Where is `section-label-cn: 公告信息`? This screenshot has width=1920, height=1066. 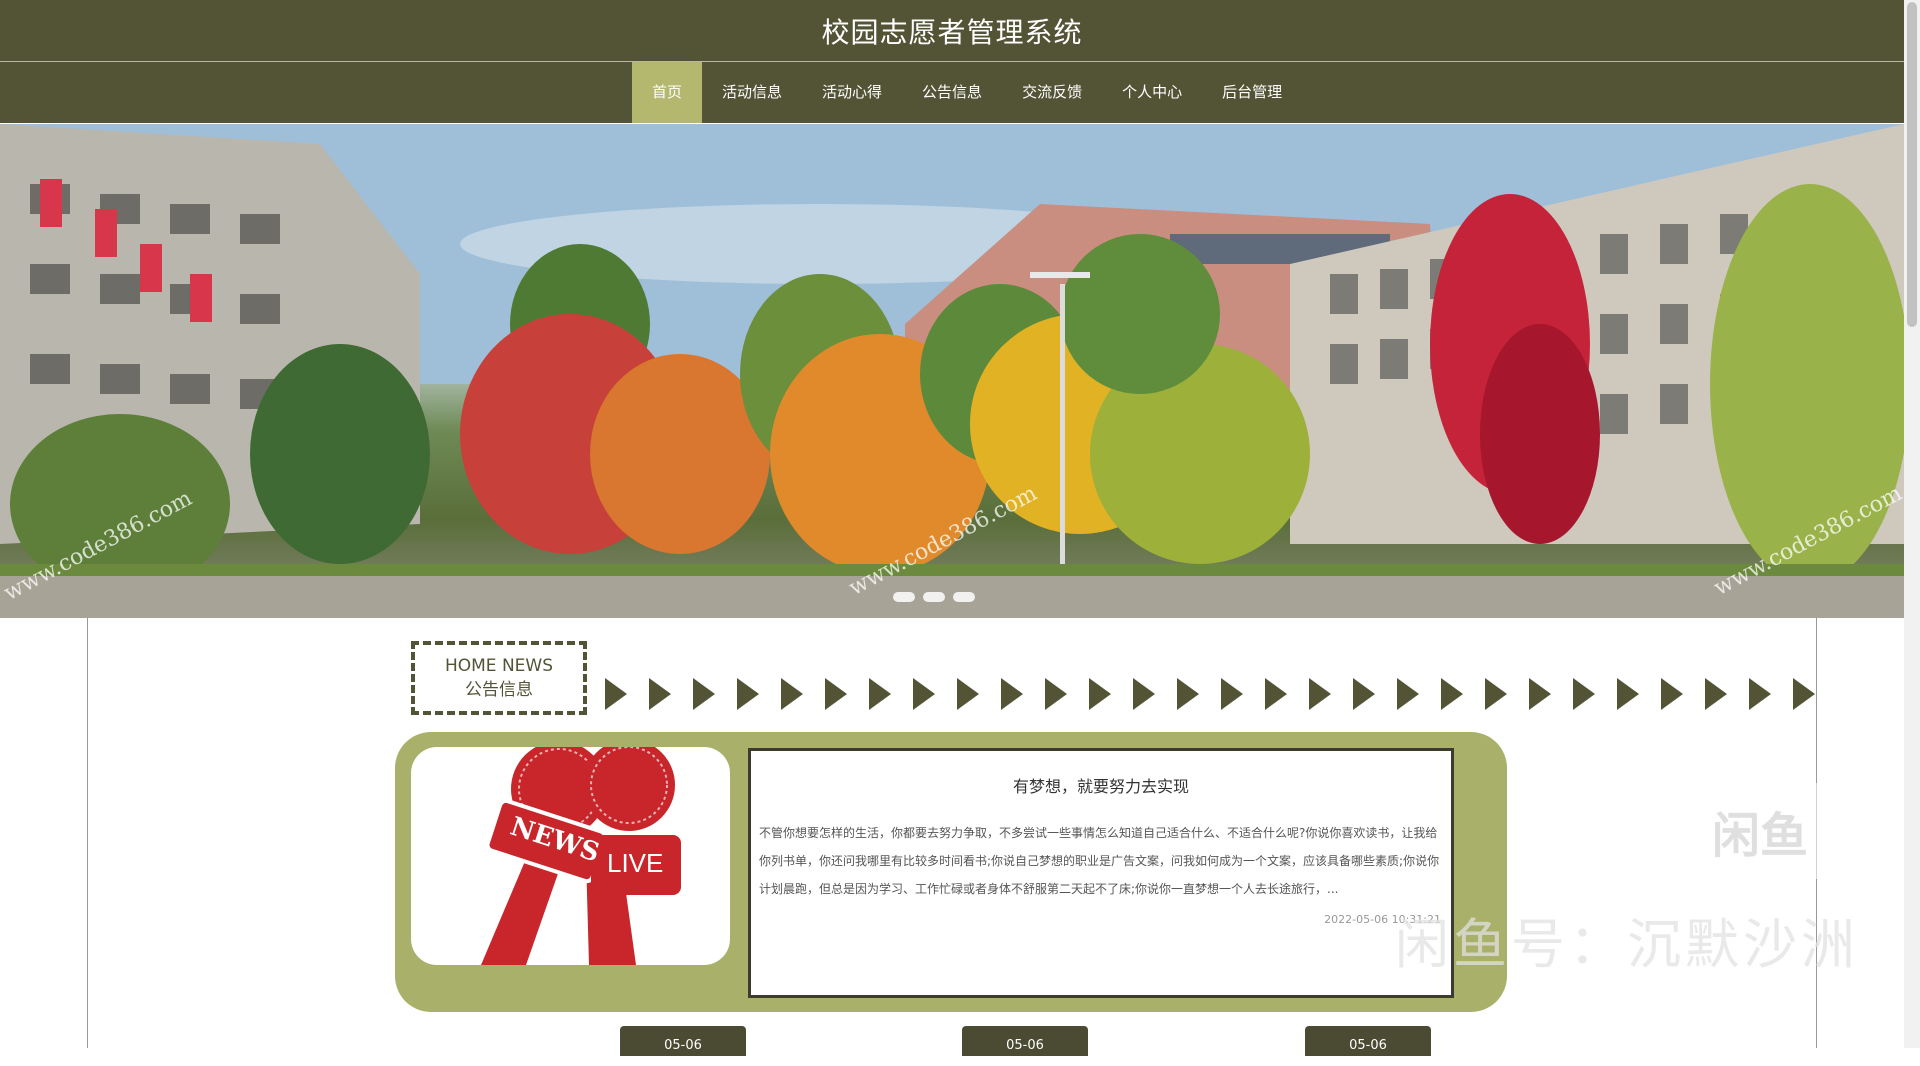 section-label-cn: 公告信息 is located at coordinates (499, 690).